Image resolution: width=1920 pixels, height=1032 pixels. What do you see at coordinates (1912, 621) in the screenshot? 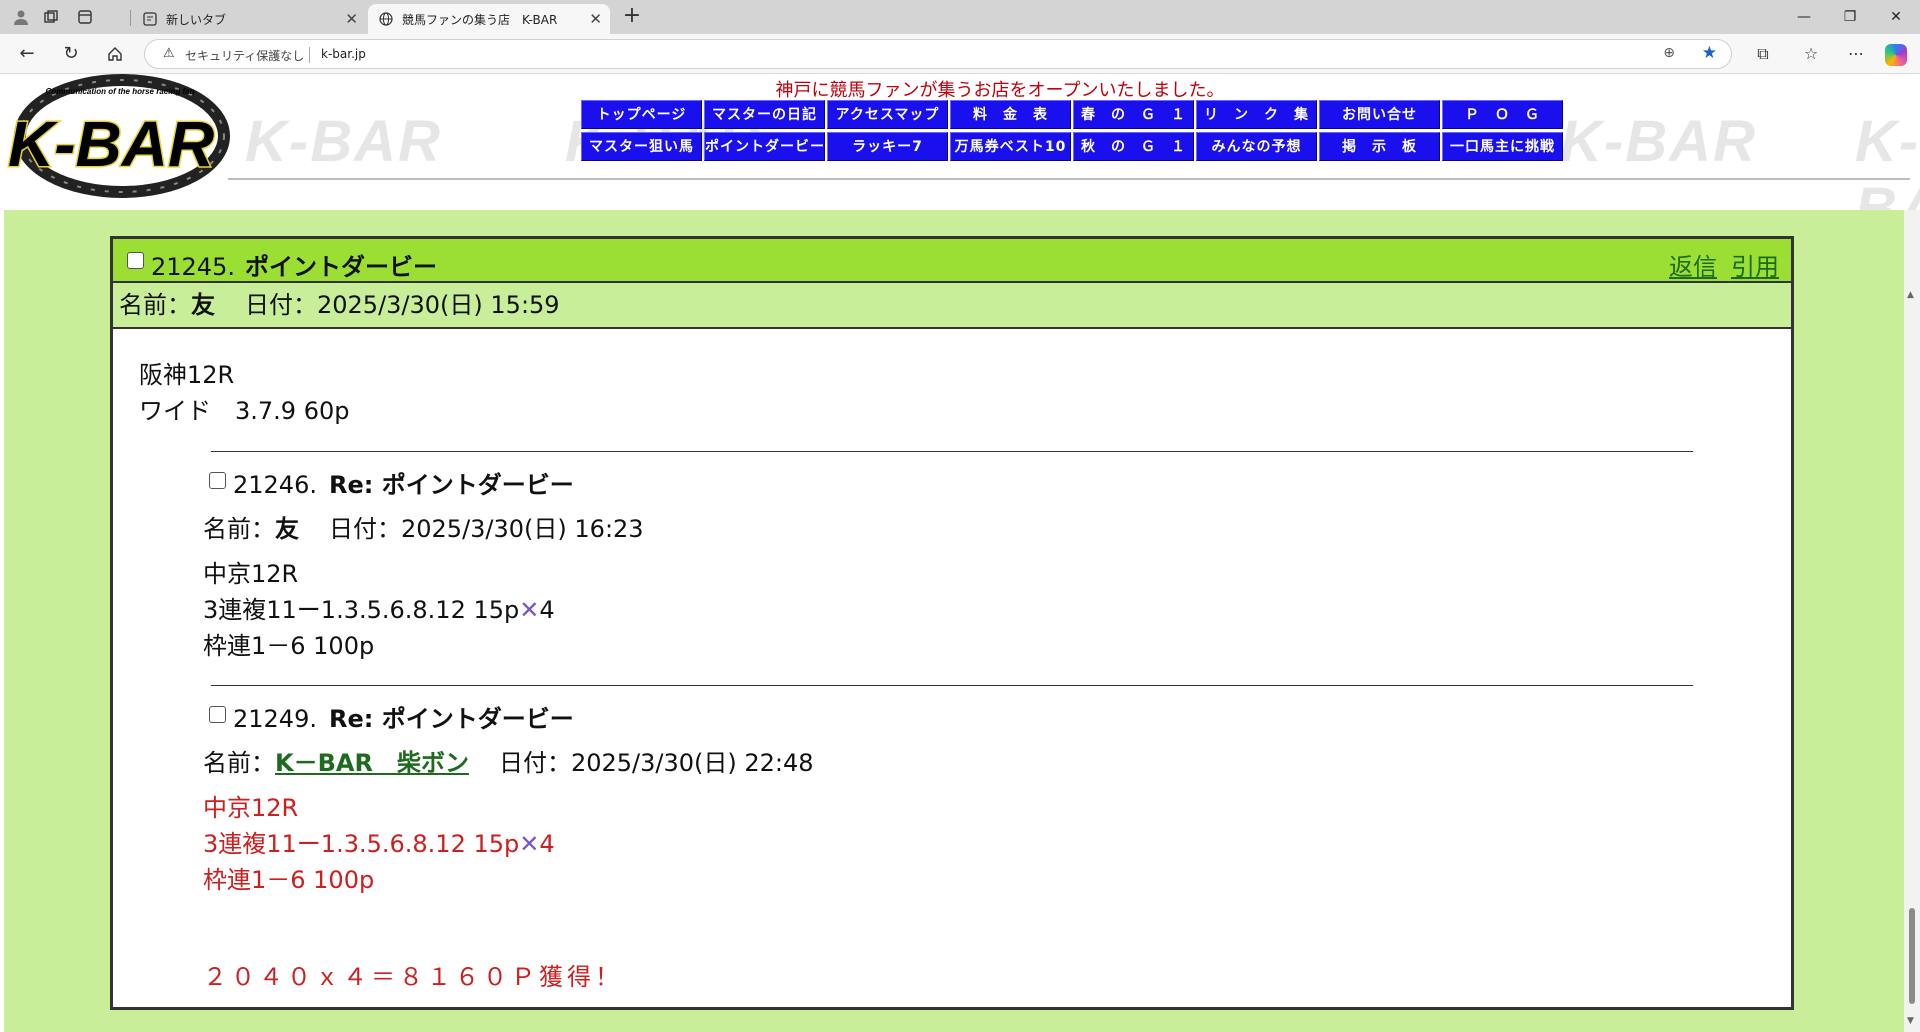
I see `page-scrollbar: ▲ ▼` at bounding box center [1912, 621].